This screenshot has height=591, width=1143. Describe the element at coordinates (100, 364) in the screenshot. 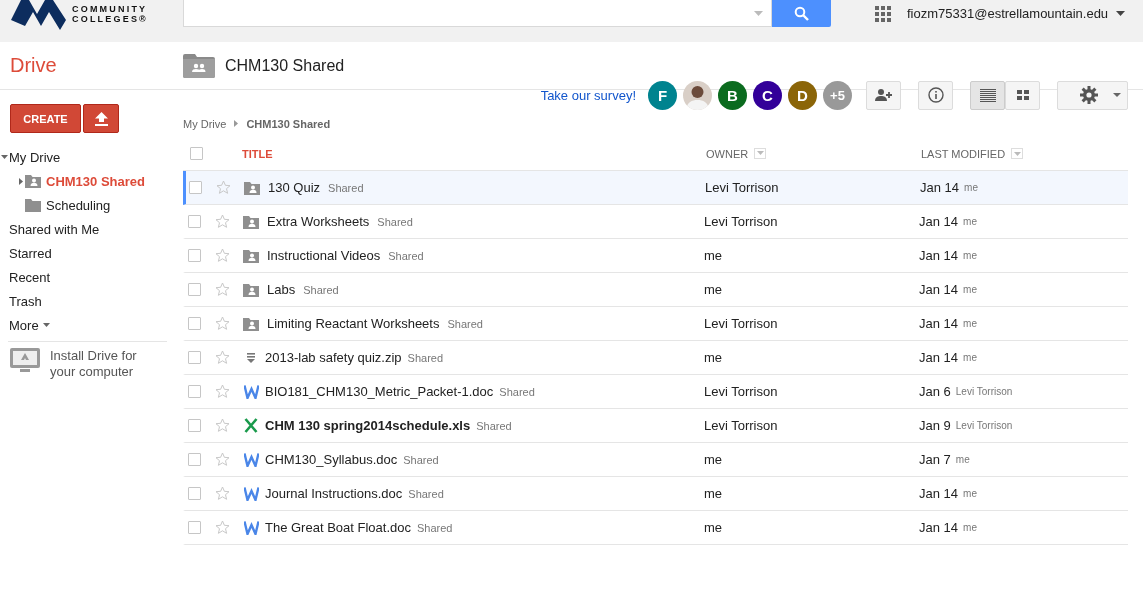

I see `install-drive-link: Install Drive for your computer` at that location.